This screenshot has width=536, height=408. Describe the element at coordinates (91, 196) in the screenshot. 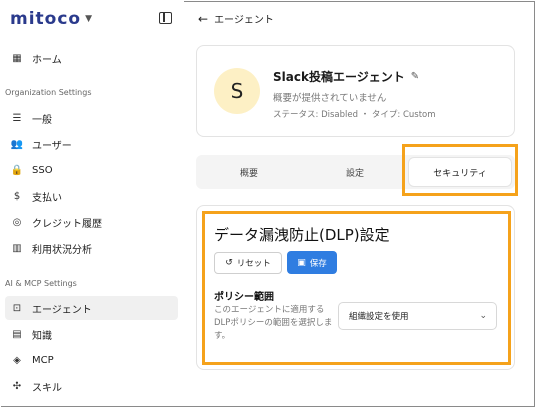

I see `sidebar-item-payment: $ 支払い` at that location.